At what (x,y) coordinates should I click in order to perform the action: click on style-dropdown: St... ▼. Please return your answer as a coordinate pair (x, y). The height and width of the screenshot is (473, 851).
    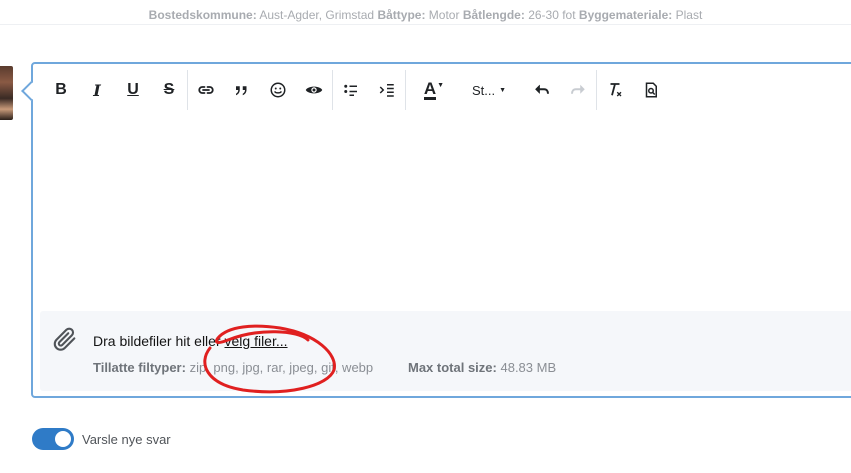
    Looking at the image, I should click on (489, 90).